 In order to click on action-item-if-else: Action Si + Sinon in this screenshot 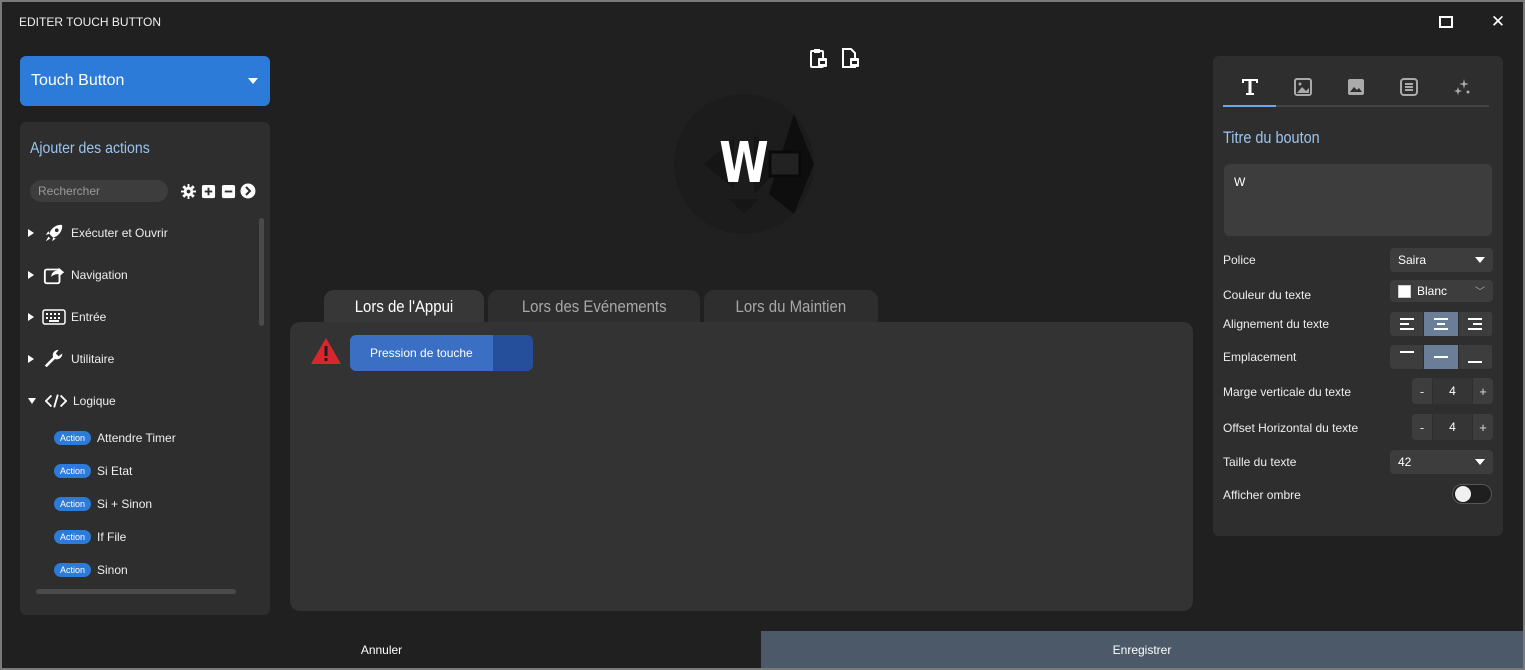, I will do `click(103, 504)`.